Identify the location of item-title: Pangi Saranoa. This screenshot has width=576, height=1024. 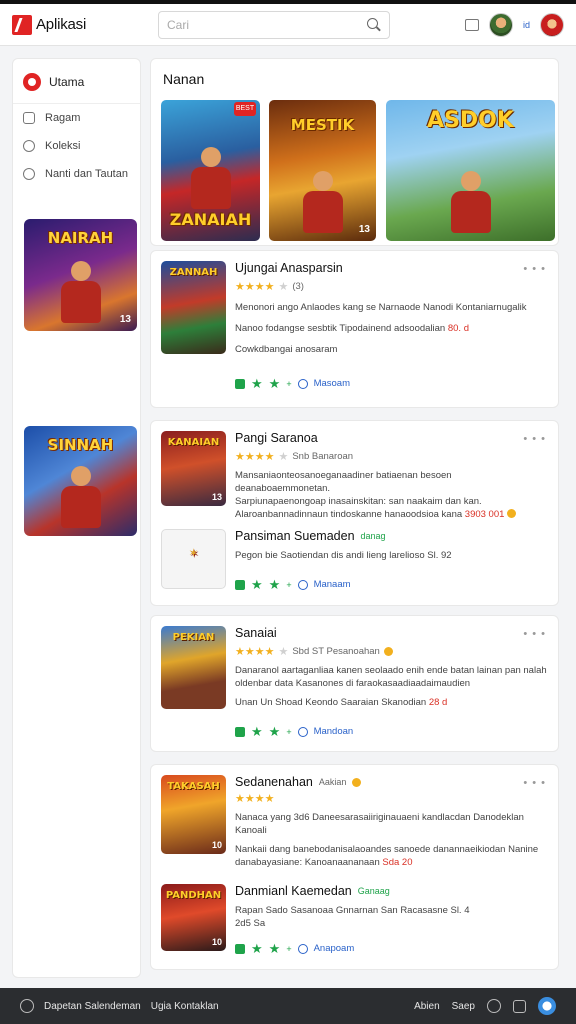
(391, 438).